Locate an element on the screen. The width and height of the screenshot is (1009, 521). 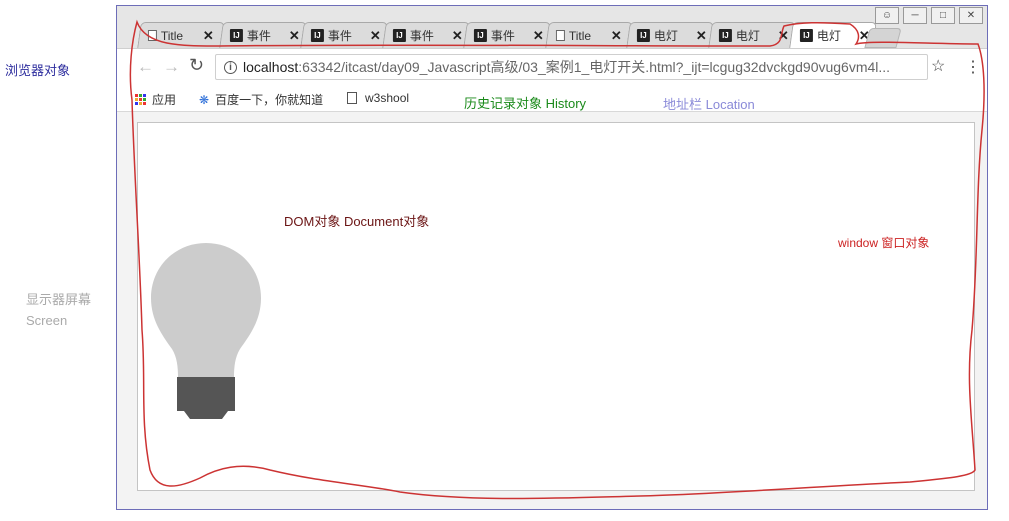
bookmark-w3shool-label: w3shool is located at coordinates (387, 98).